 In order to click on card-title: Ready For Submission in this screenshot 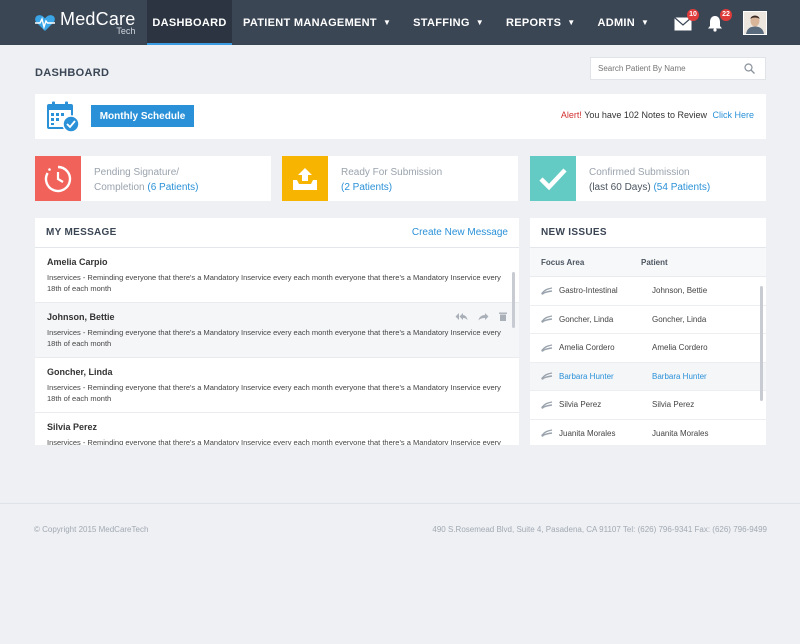, I will do `click(392, 172)`.